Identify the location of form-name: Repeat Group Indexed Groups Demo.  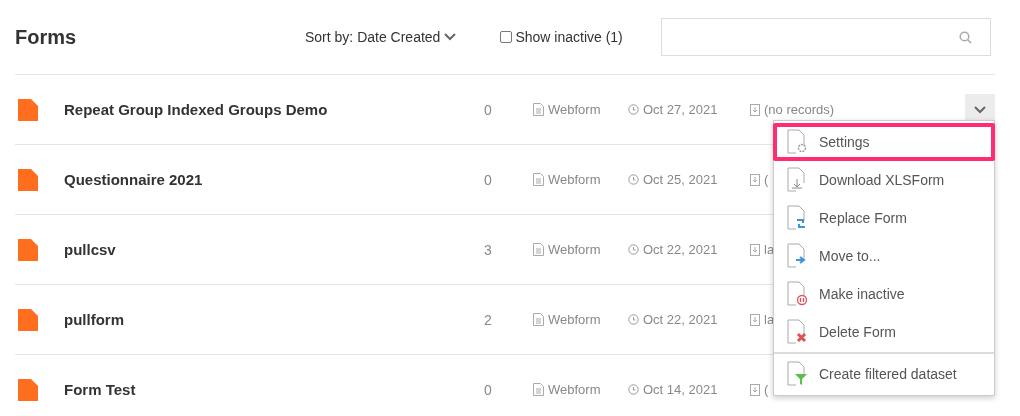
(272, 109).